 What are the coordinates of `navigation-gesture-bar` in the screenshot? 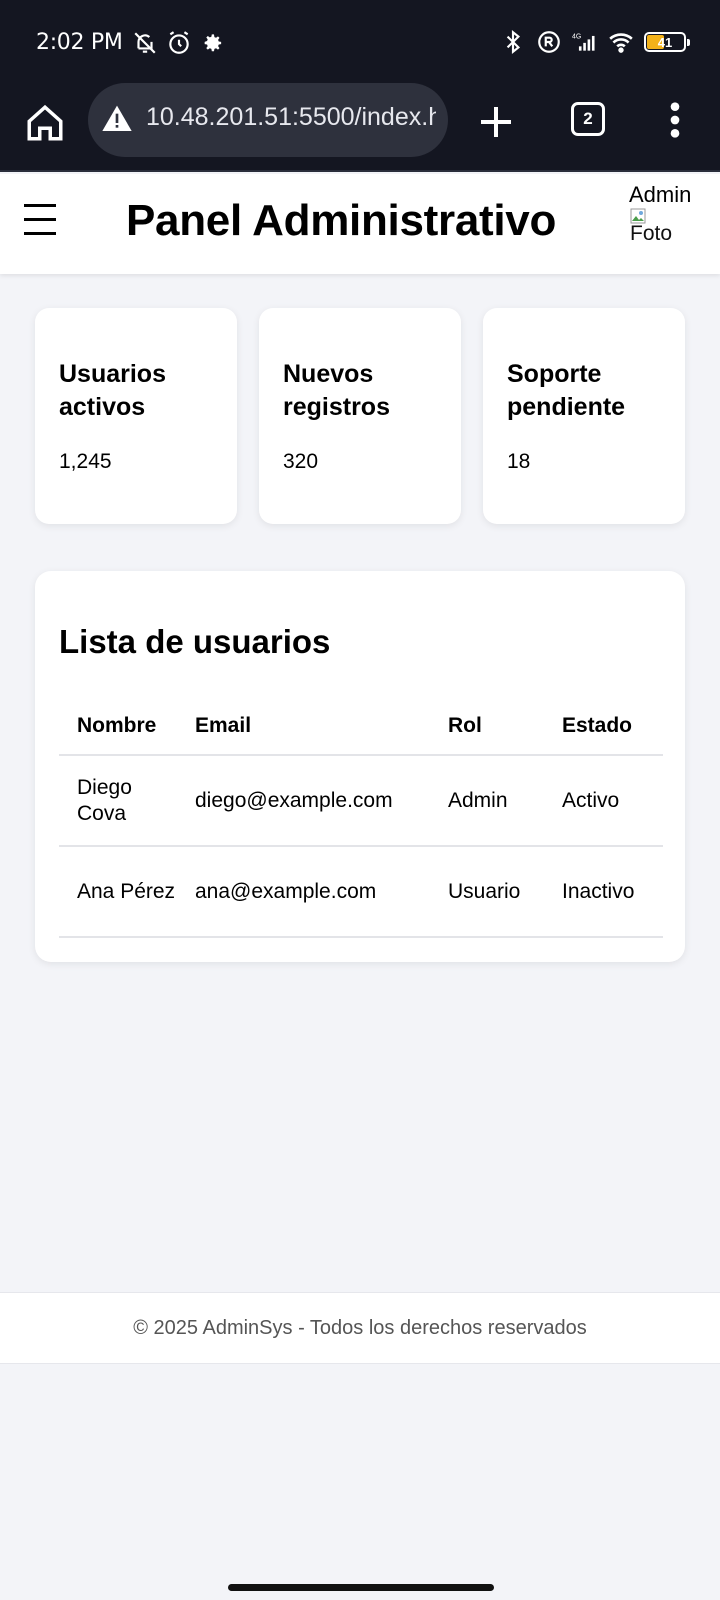 It's located at (361, 1587).